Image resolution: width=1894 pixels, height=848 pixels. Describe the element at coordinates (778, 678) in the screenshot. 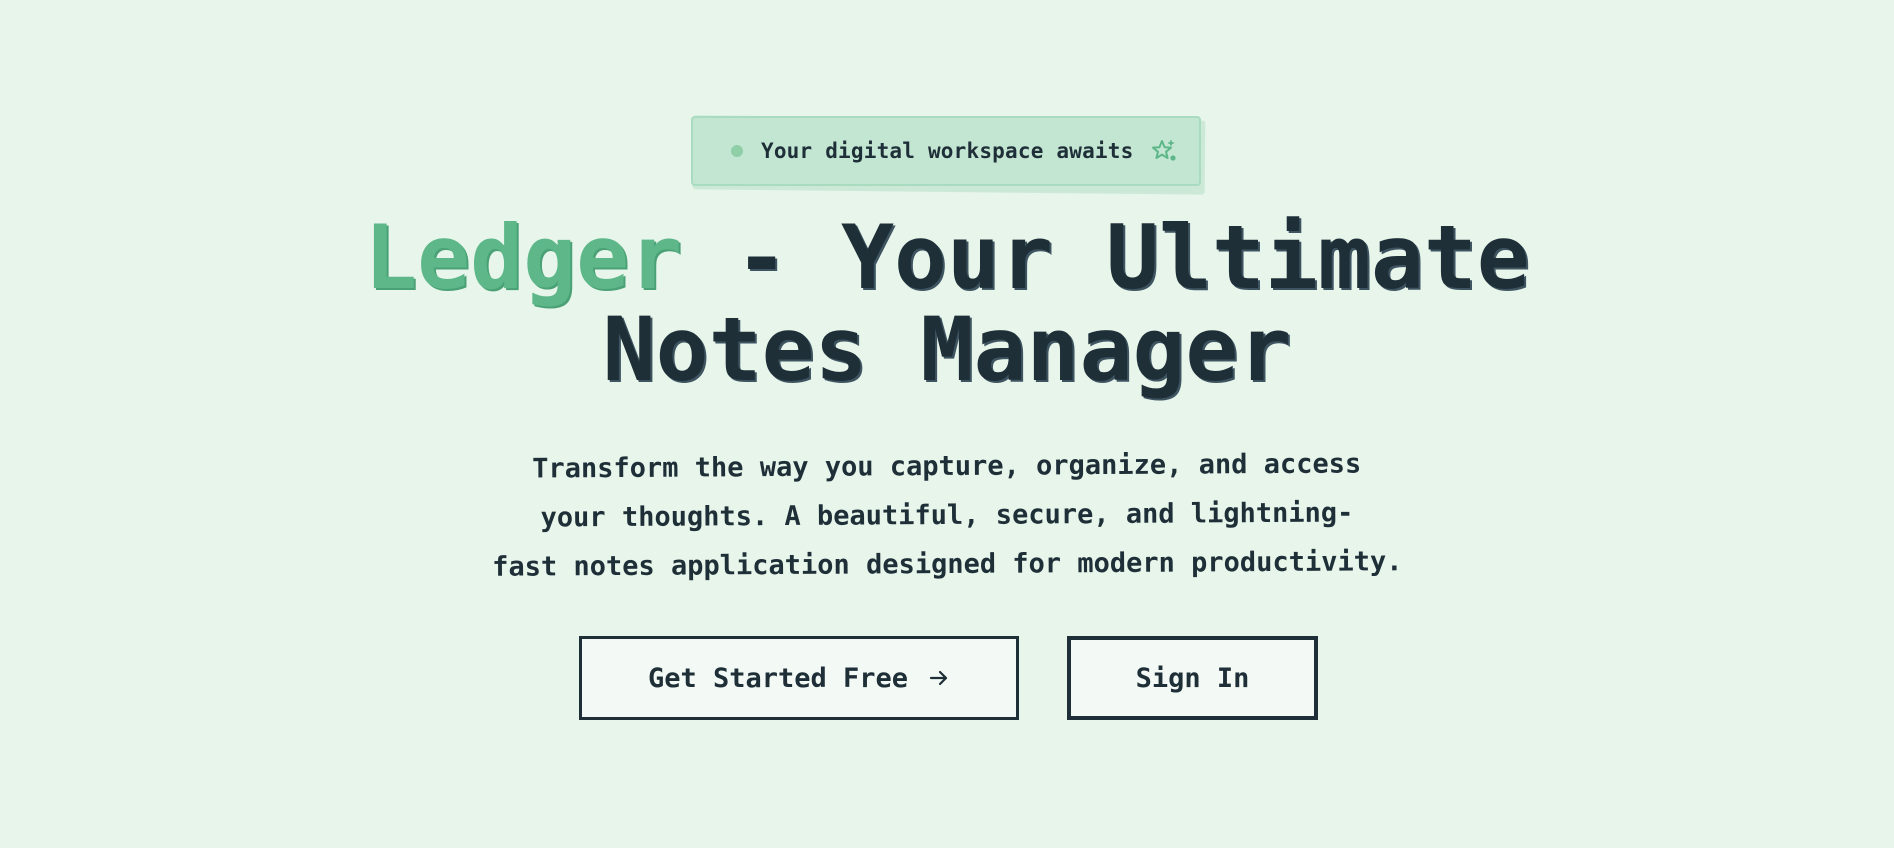

I see `get-started-label: Get Started Free` at that location.